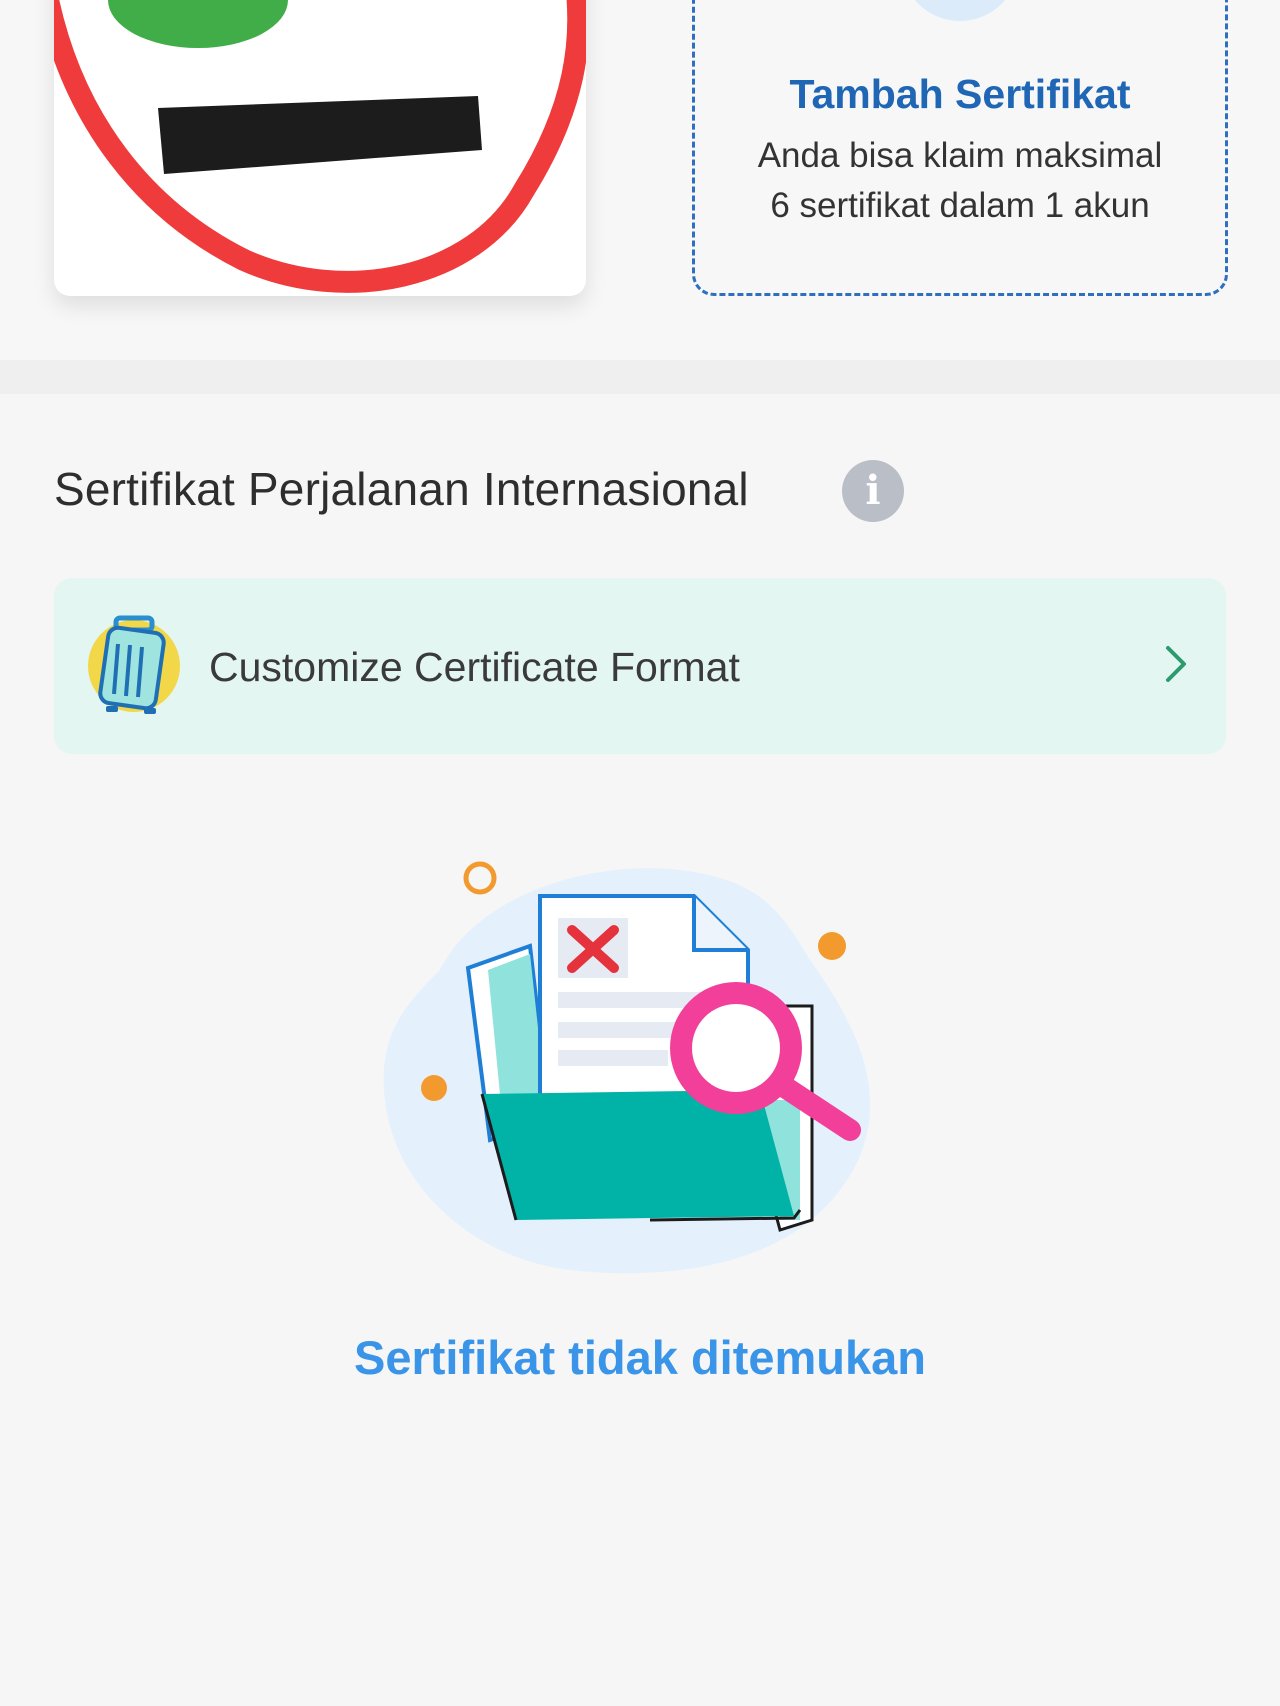 This screenshot has width=1280, height=1706. What do you see at coordinates (198, 24) in the screenshot?
I see `status-circle-icon` at bounding box center [198, 24].